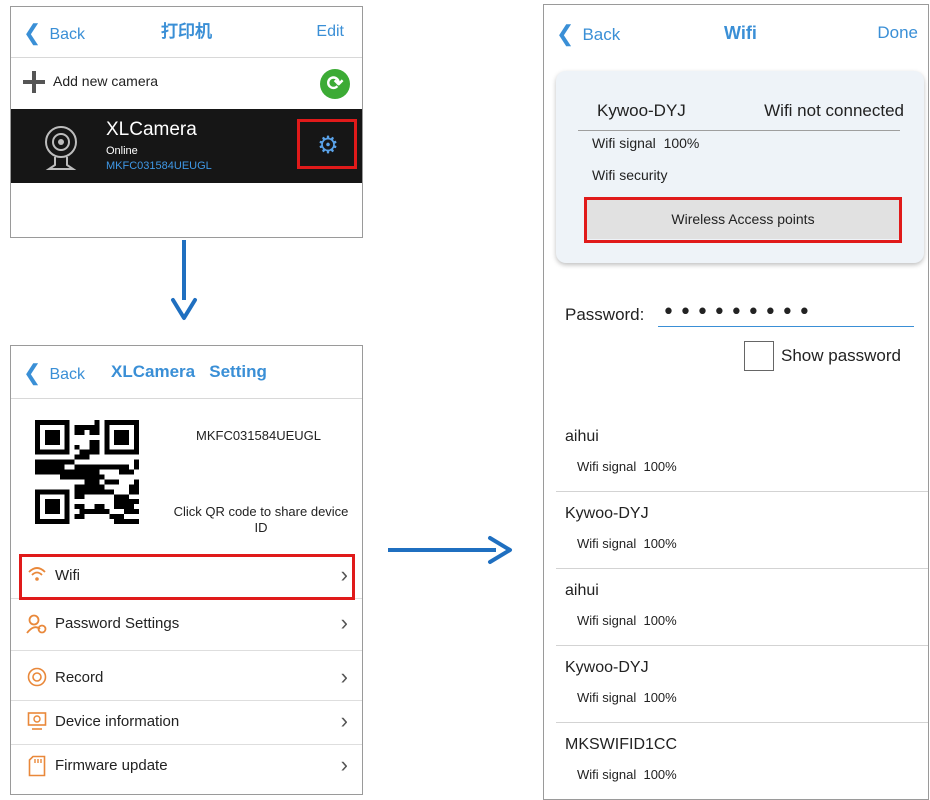  What do you see at coordinates (159, 166) in the screenshot?
I see `camera-id: MKFC031584UEUGL` at bounding box center [159, 166].